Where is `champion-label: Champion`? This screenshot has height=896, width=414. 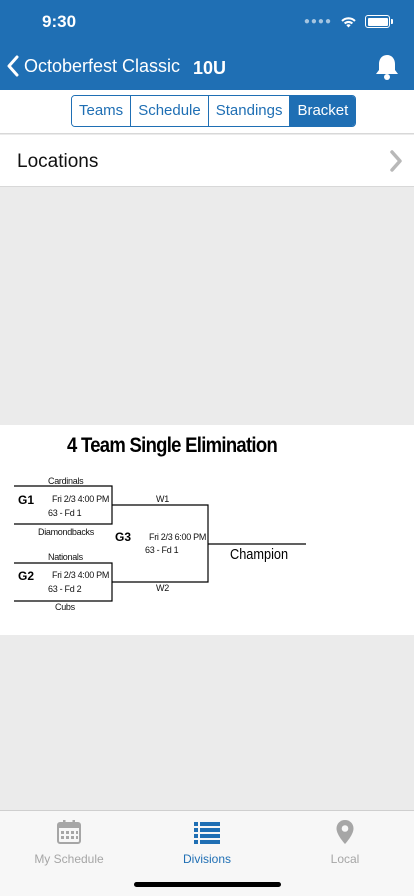
champion-label: Champion is located at coordinates (259, 554).